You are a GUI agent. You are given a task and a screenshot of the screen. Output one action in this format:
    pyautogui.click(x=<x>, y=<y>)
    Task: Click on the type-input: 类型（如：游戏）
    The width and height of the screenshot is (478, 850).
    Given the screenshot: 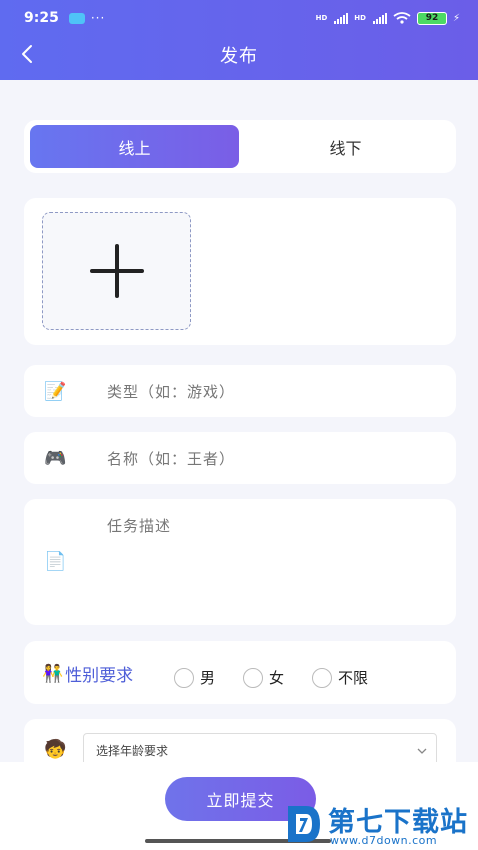 What is the action you would take?
    pyautogui.click(x=171, y=391)
    